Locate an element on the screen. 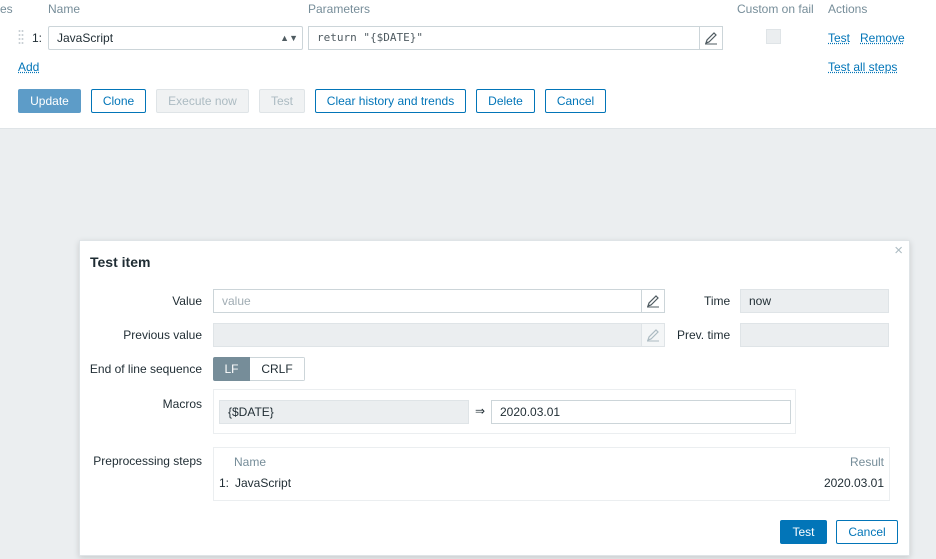 The image size is (936, 559). steps-header: es is located at coordinates (6, 9).